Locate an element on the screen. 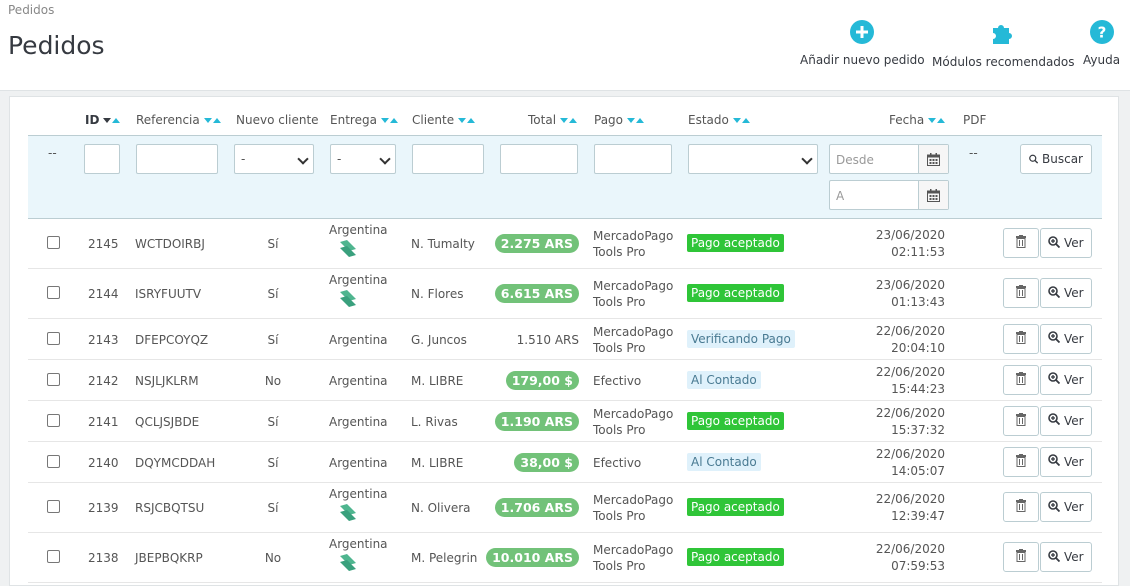 The height and width of the screenshot is (586, 1130). help-button: ? Ayuda is located at coordinates (1101, 43).